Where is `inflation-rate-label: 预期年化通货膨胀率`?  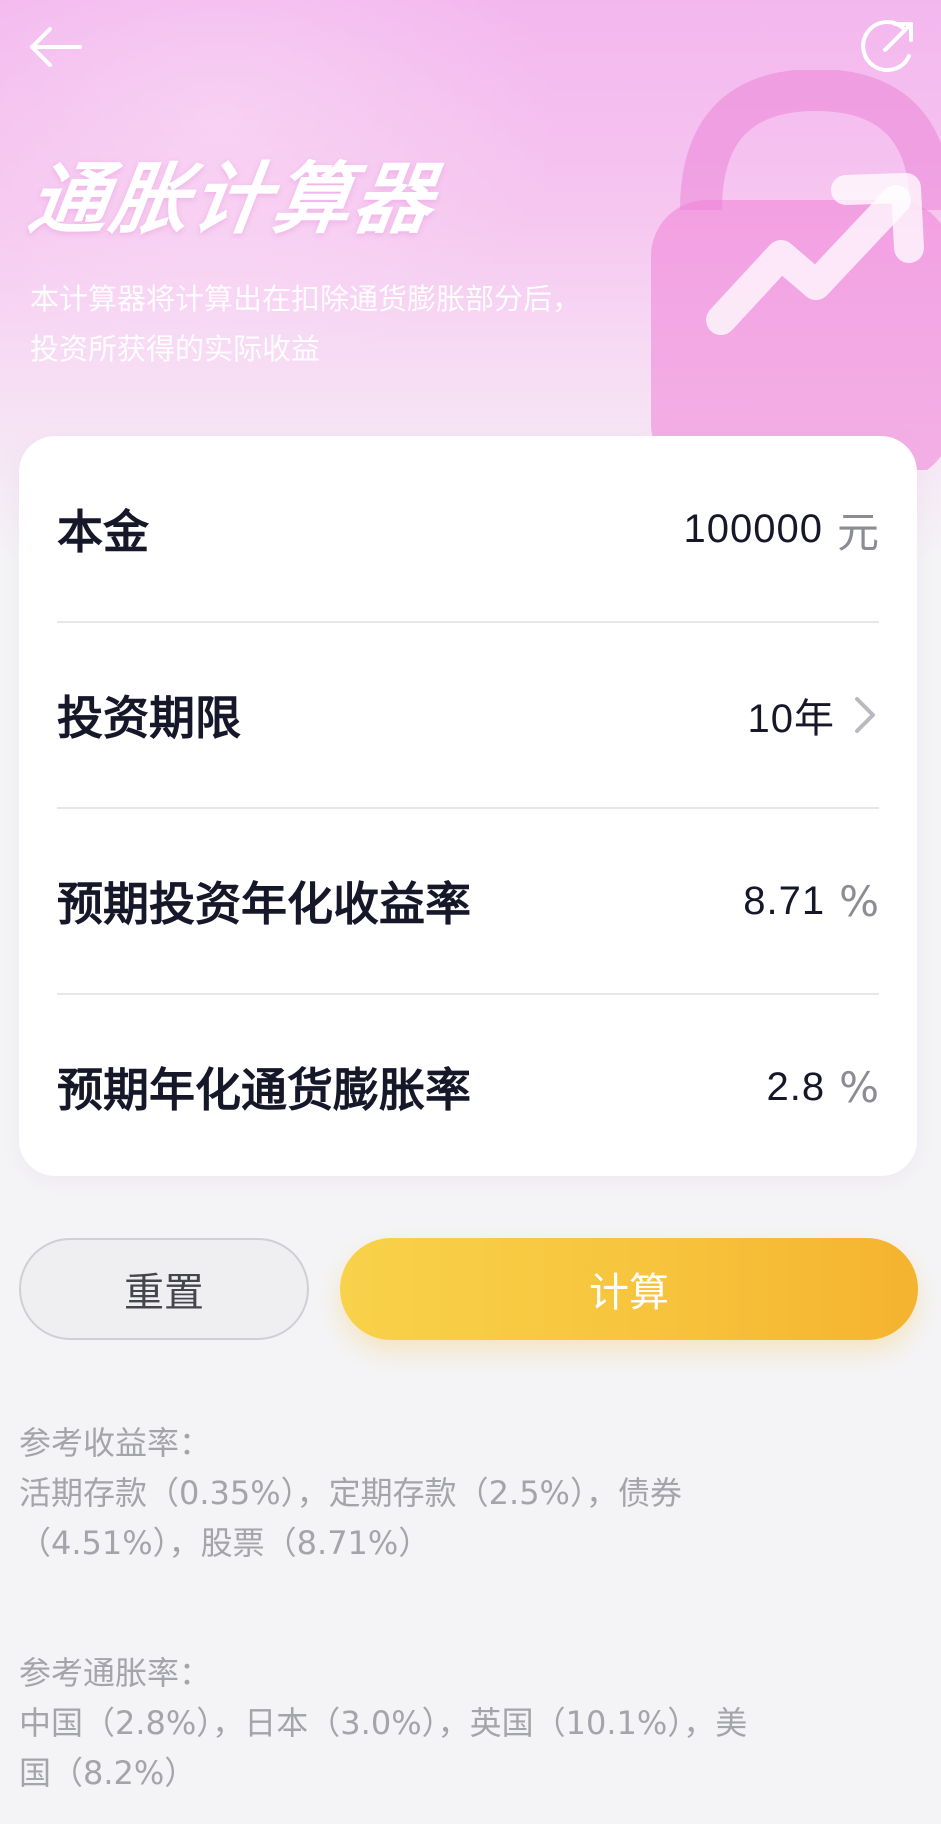 inflation-rate-label: 预期年化通货膨胀率 is located at coordinates (264, 1090).